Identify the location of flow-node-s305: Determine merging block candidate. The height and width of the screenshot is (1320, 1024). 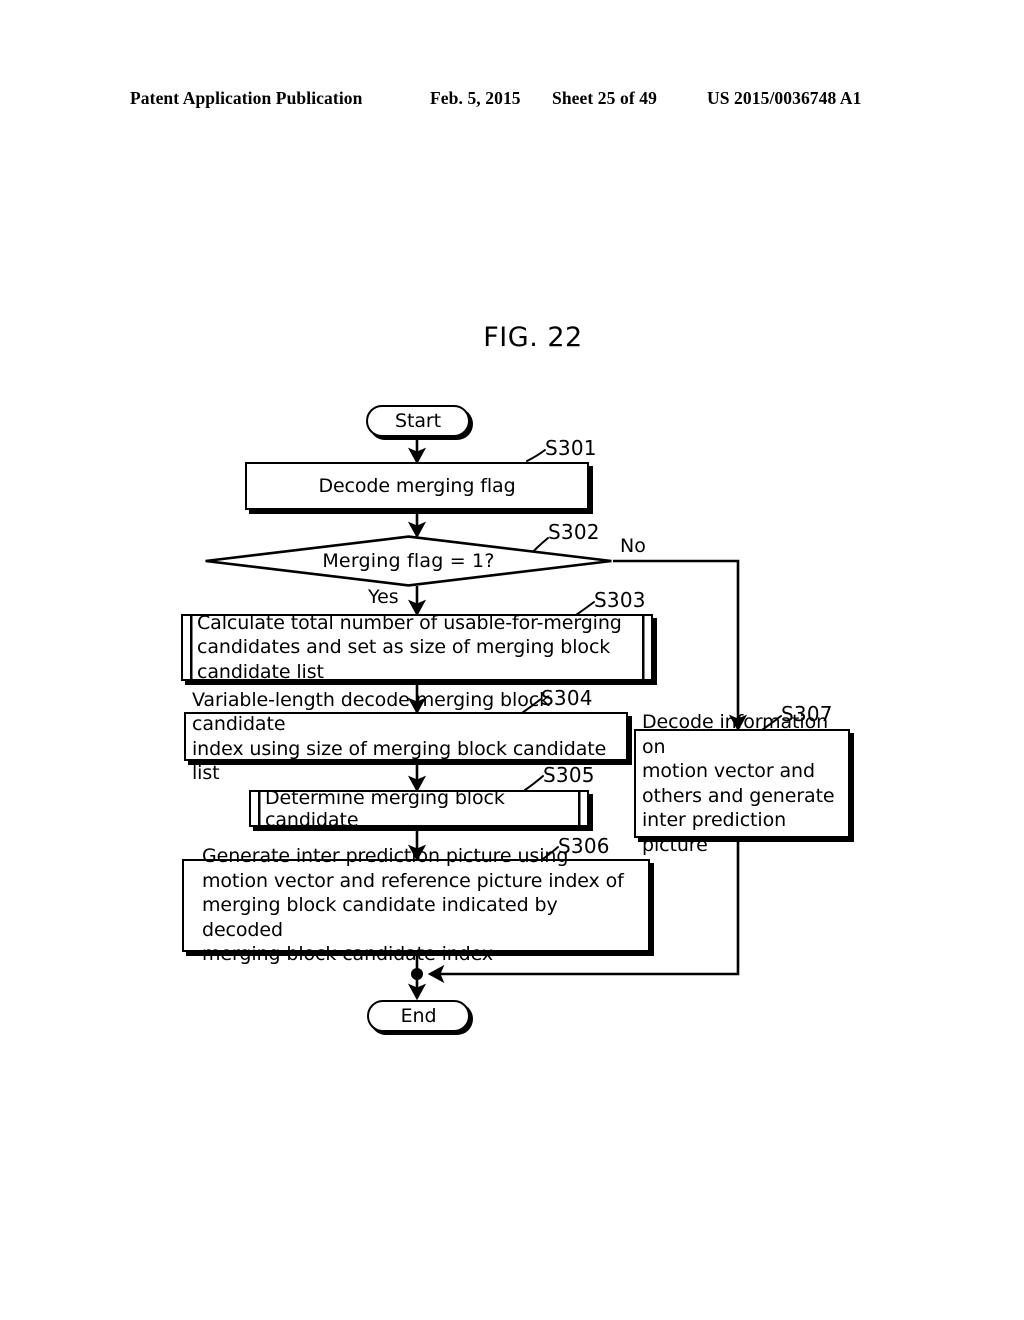
(419, 809).